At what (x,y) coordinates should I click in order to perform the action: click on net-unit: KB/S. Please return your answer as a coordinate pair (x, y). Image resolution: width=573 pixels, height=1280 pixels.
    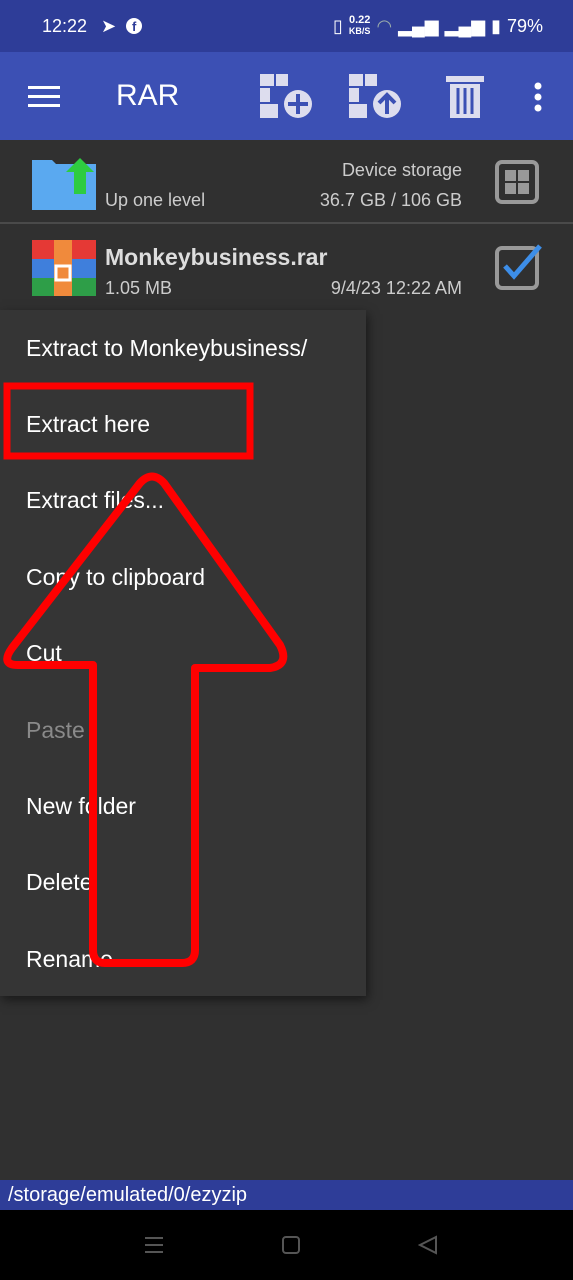
    Looking at the image, I should click on (359, 31).